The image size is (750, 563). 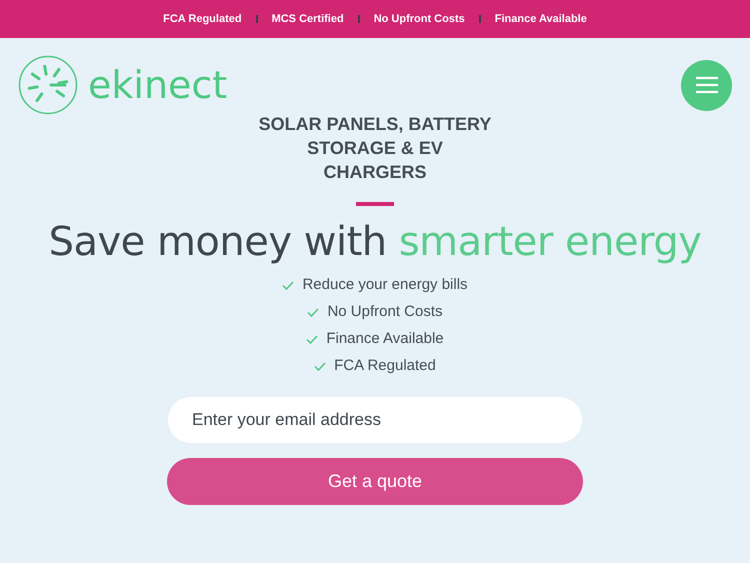 What do you see at coordinates (419, 19) in the screenshot?
I see `top-bar-item: No Upfront Costs` at bounding box center [419, 19].